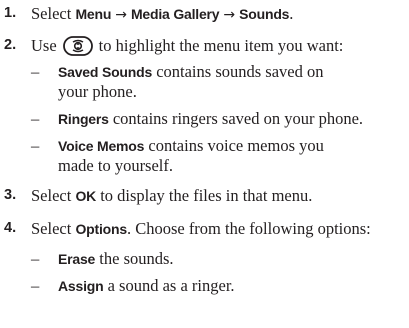 This screenshot has height=328, width=409. What do you see at coordinates (81, 286) in the screenshot?
I see `item-term: Assign` at bounding box center [81, 286].